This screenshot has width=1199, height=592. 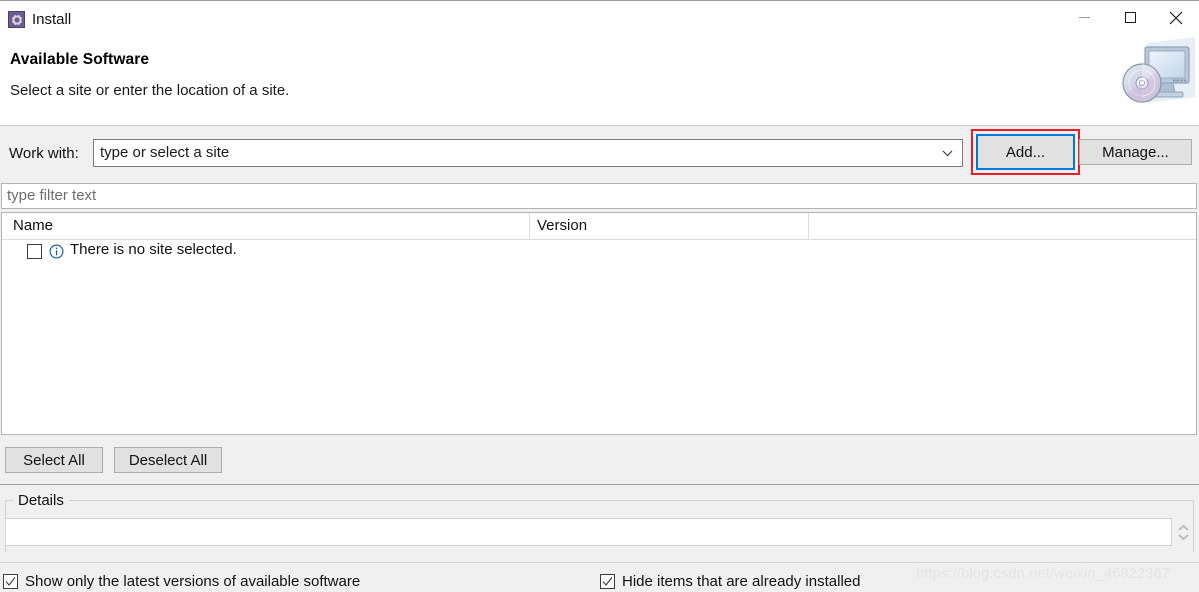 What do you see at coordinates (741, 581) in the screenshot?
I see `option-hide-installed-label: Hide items that are already installed` at bounding box center [741, 581].